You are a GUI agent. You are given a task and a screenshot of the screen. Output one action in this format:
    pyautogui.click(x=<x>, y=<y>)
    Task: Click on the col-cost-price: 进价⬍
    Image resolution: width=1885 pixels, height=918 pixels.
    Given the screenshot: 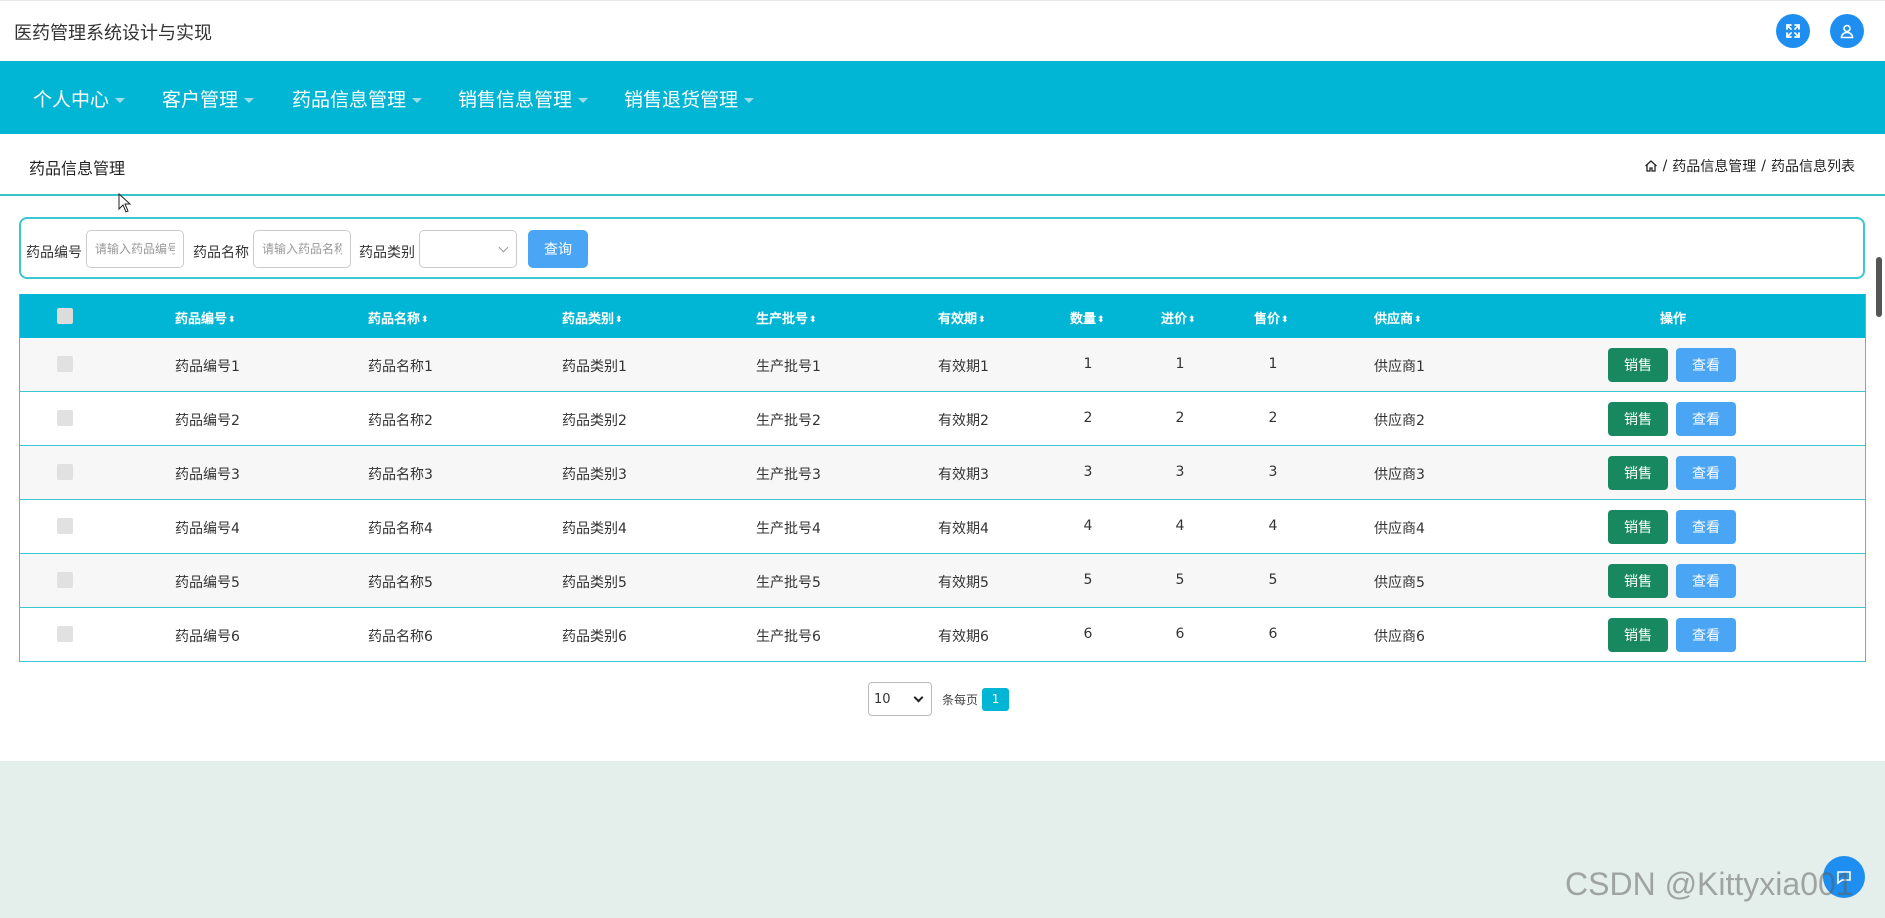 What is the action you would take?
    pyautogui.click(x=1178, y=317)
    